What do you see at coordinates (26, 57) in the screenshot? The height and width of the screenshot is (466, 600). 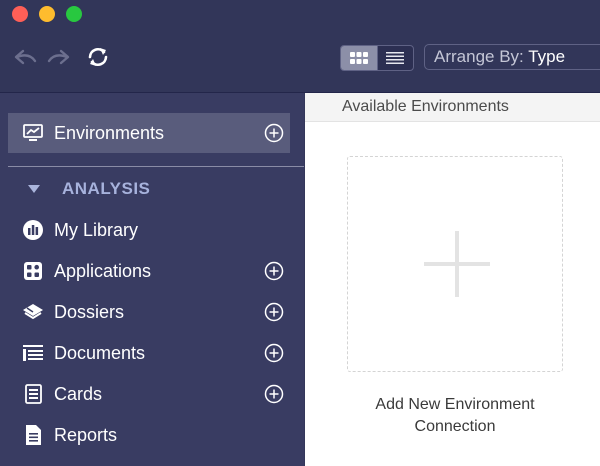 I see `undo-icon` at bounding box center [26, 57].